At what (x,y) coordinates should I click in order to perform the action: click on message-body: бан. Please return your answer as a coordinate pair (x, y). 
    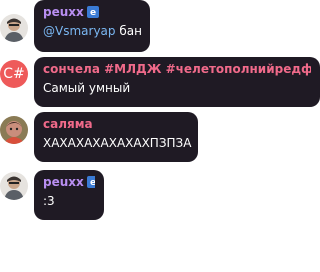
    Looking at the image, I should click on (128, 31).